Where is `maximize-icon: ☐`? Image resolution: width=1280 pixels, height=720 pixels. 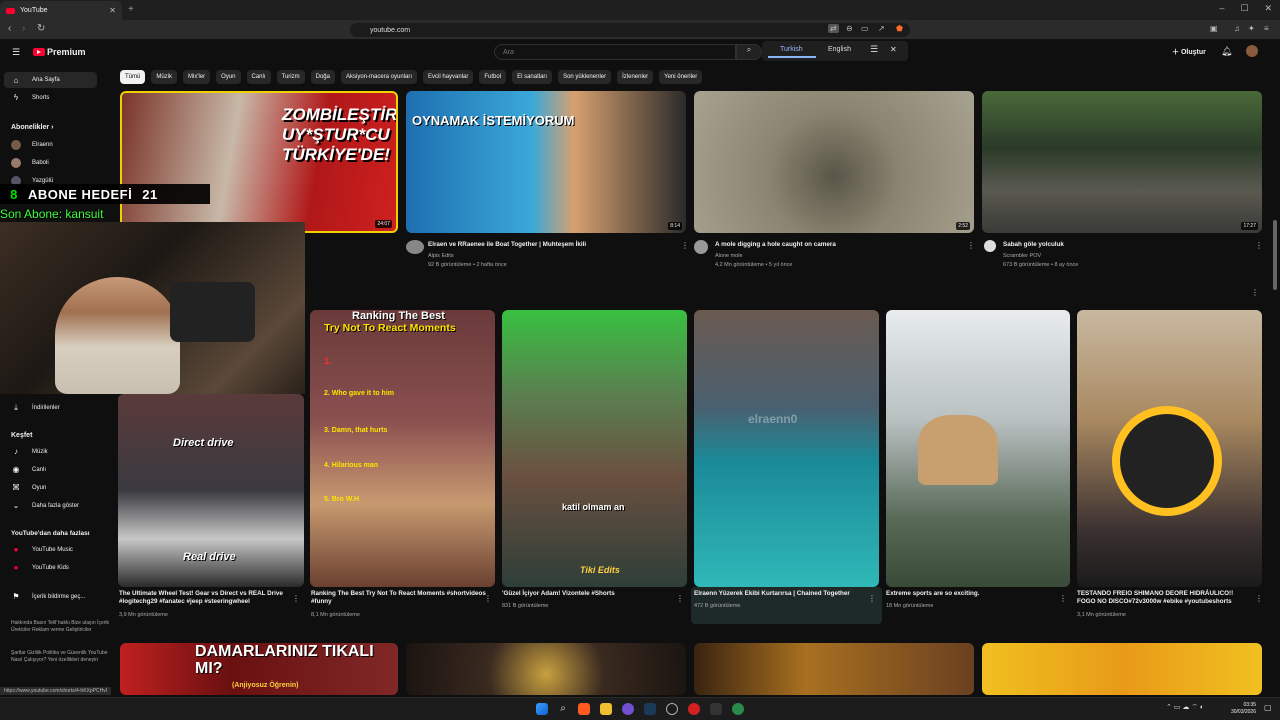 maximize-icon: ☐ is located at coordinates (1244, 8).